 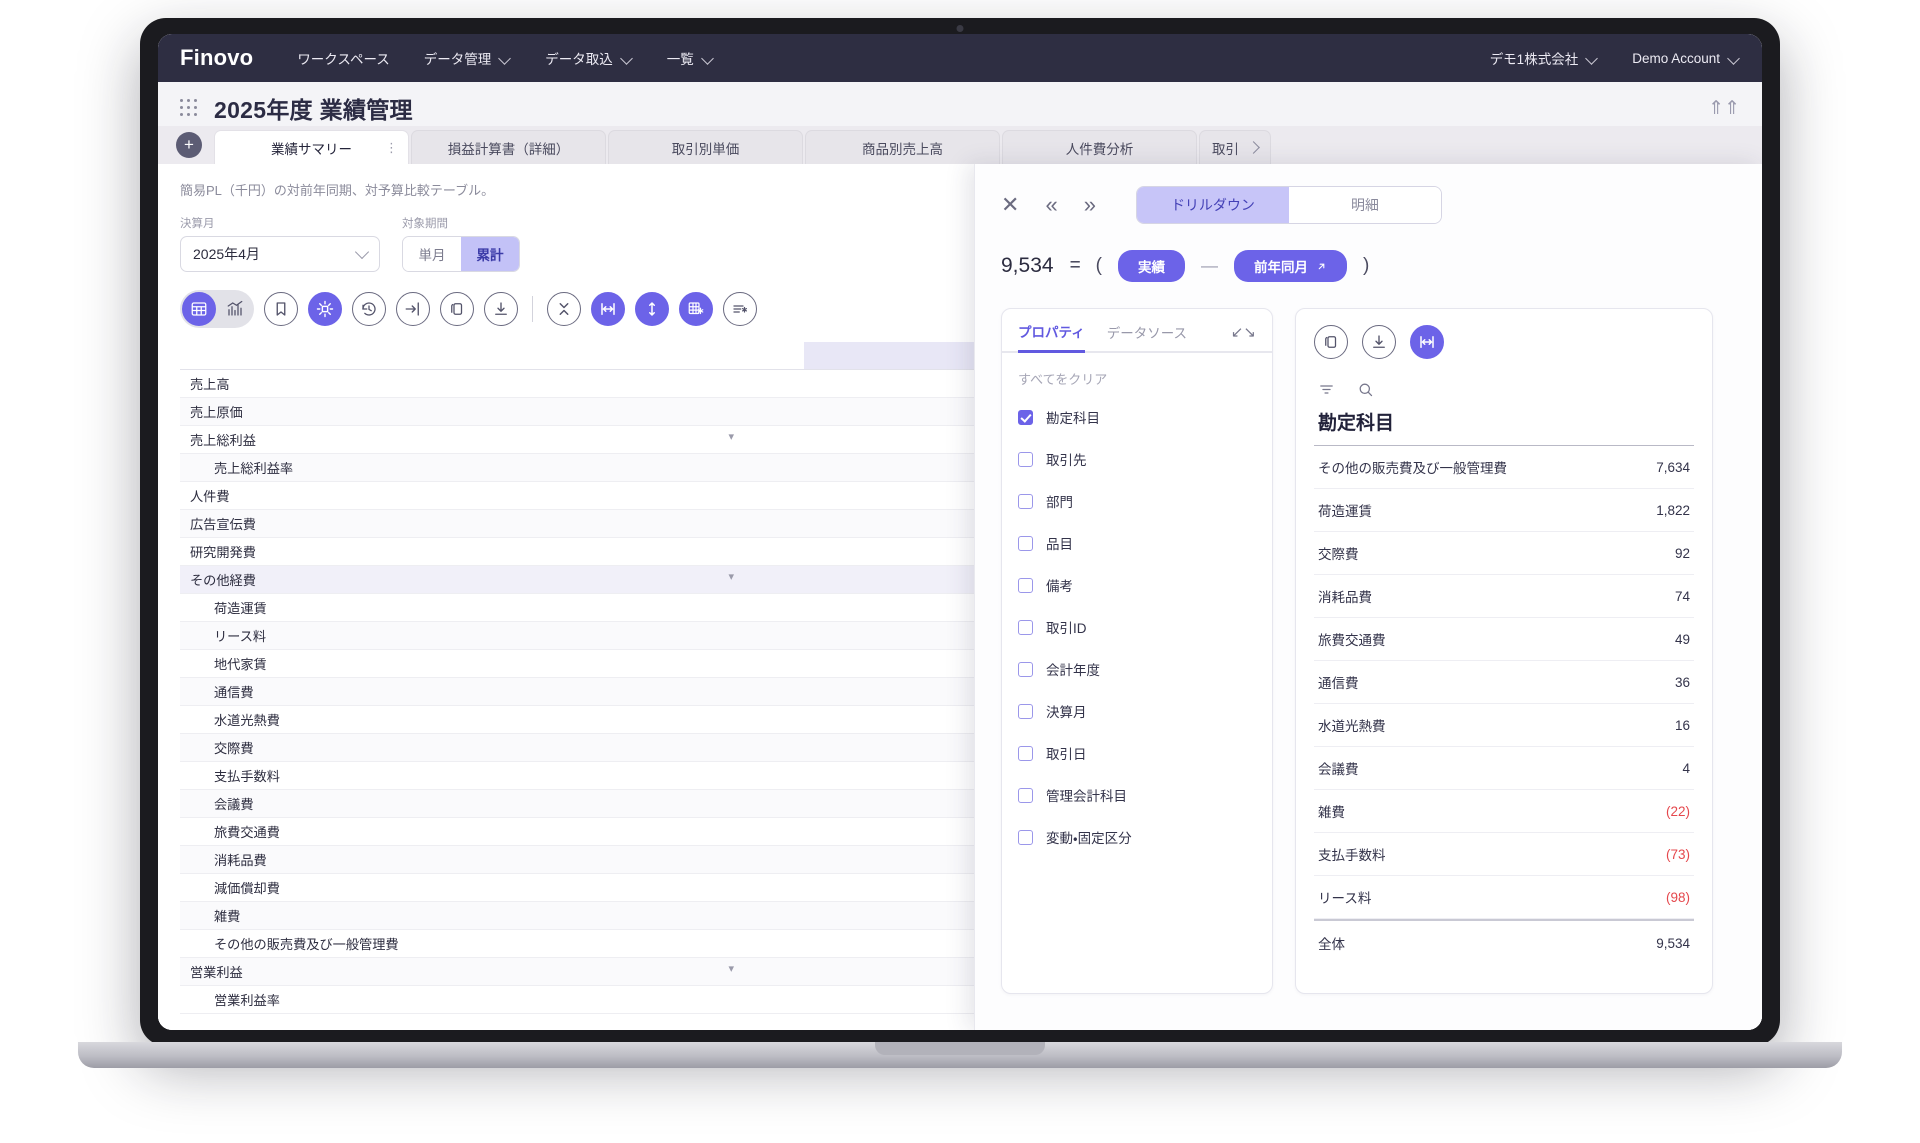 I want to click on detail-row-10: リース料 (98), so click(x=1504, y=897).